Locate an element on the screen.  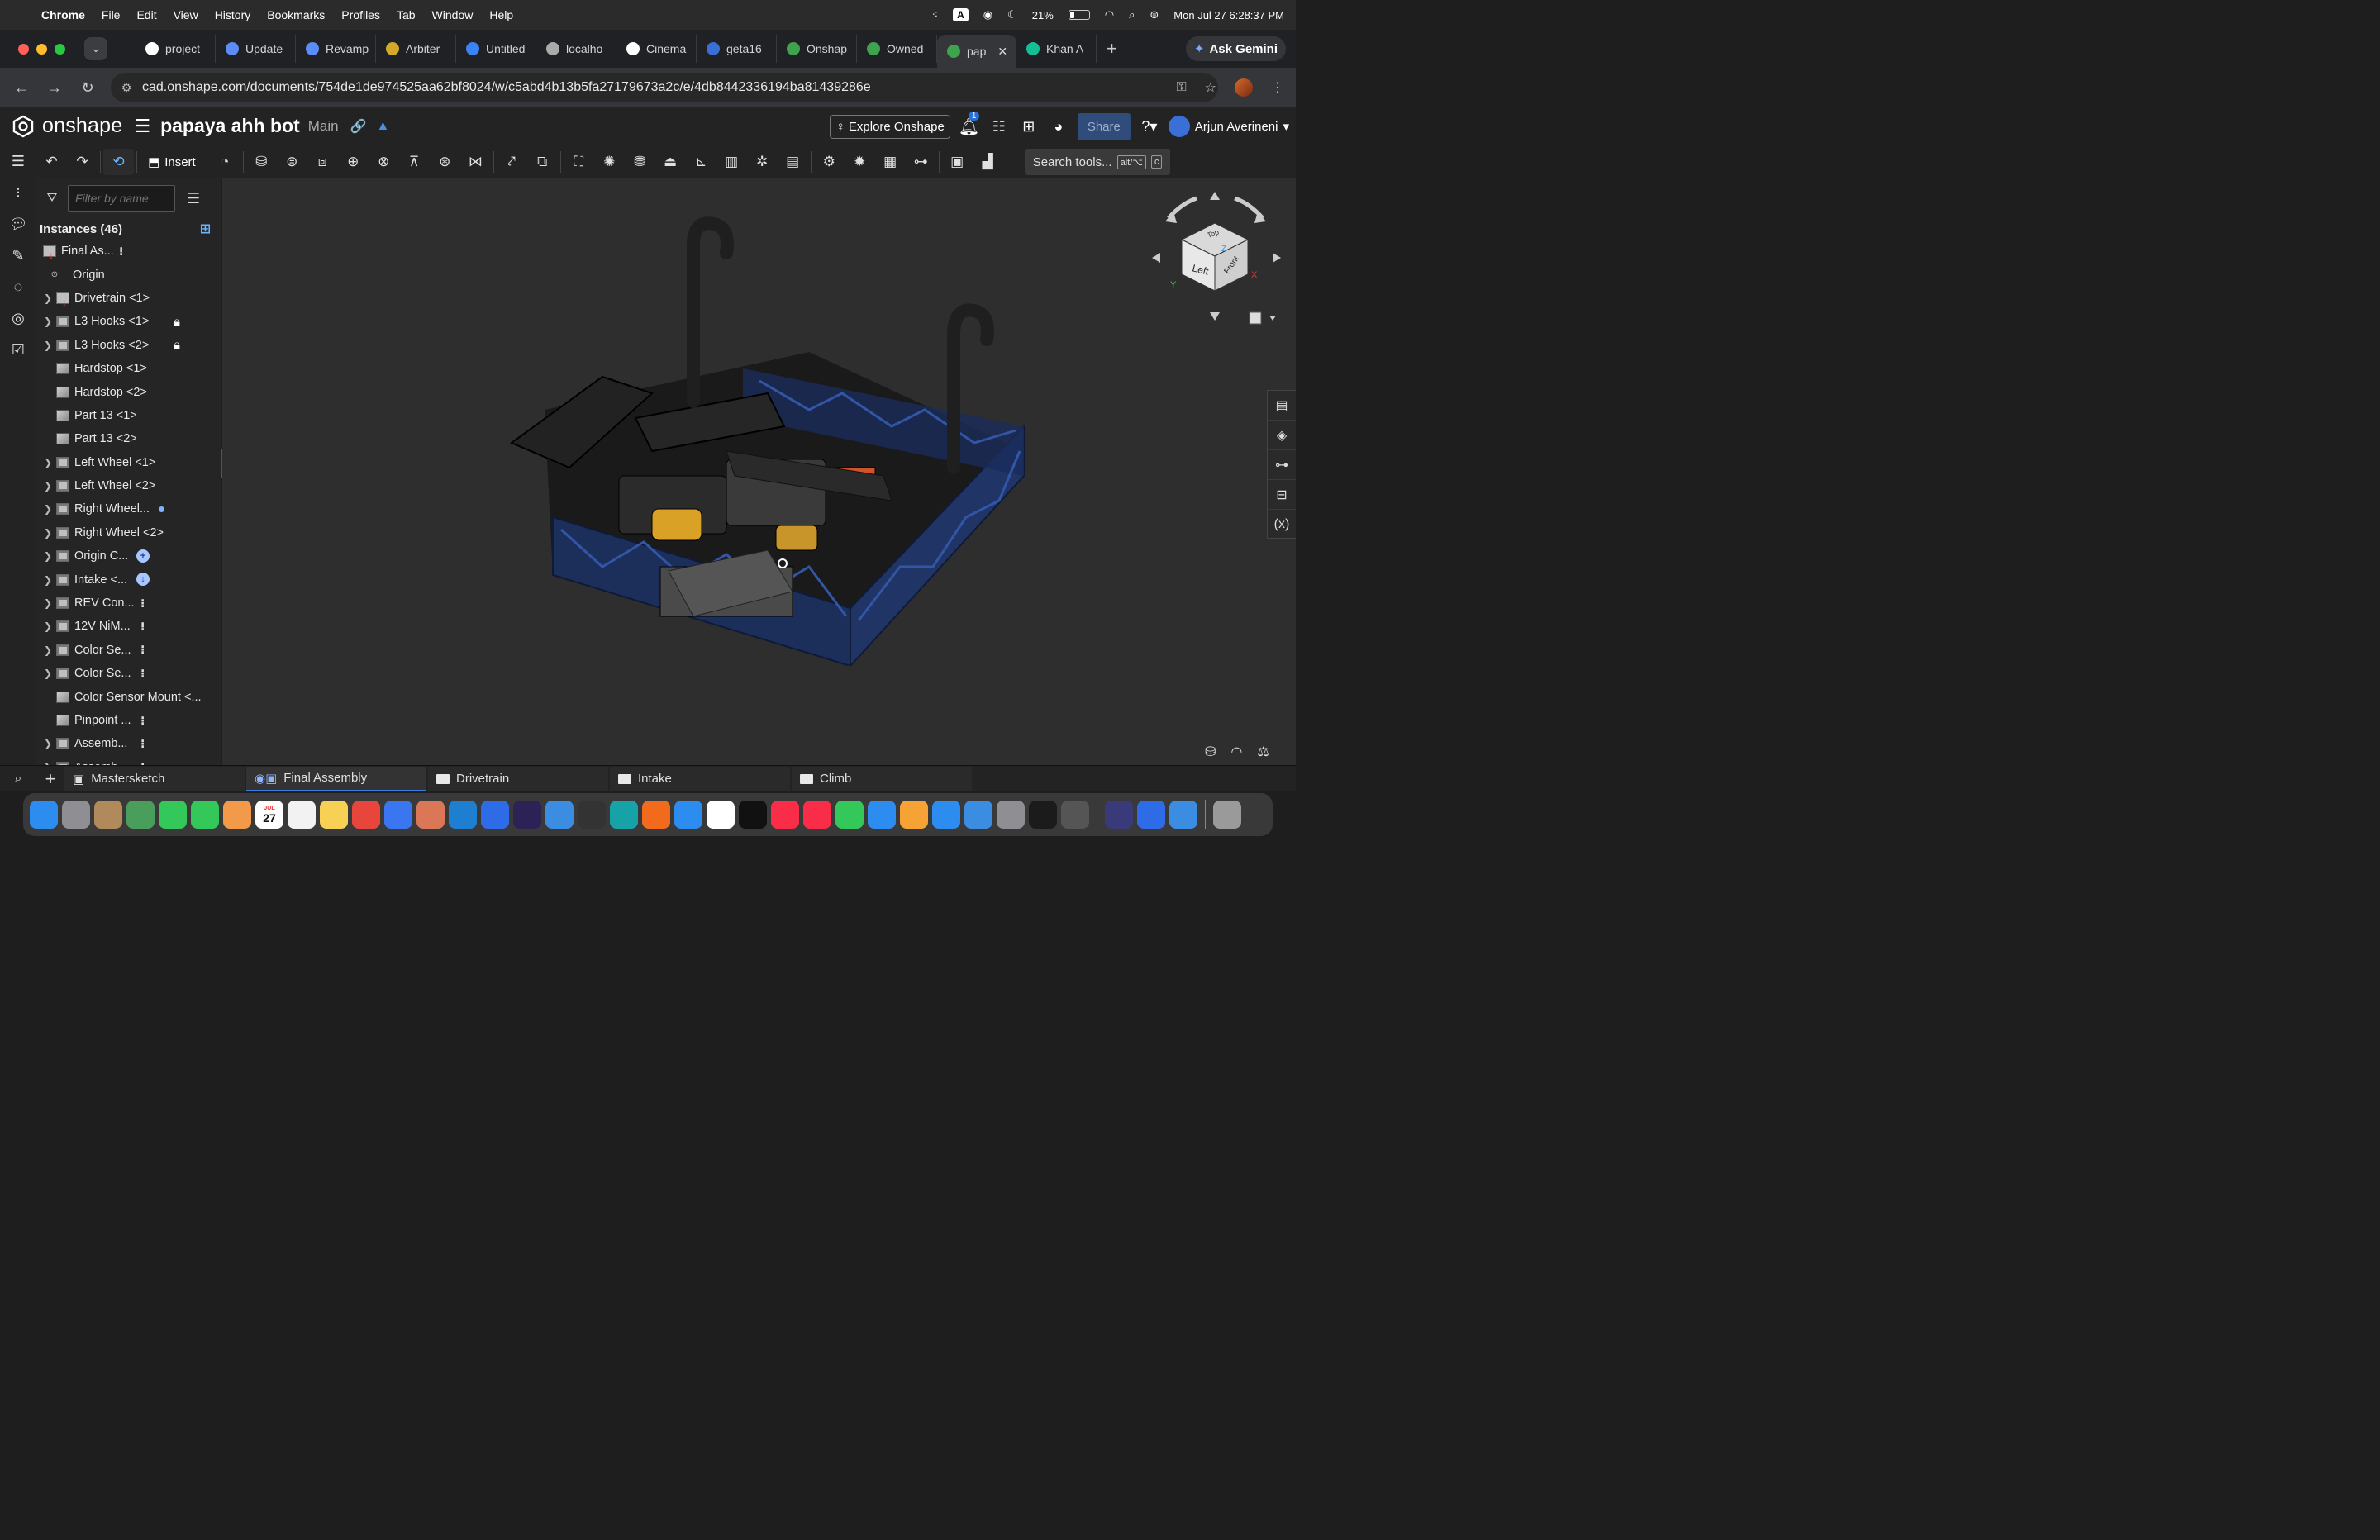
appletv-icon is located at coordinates (753, 815).